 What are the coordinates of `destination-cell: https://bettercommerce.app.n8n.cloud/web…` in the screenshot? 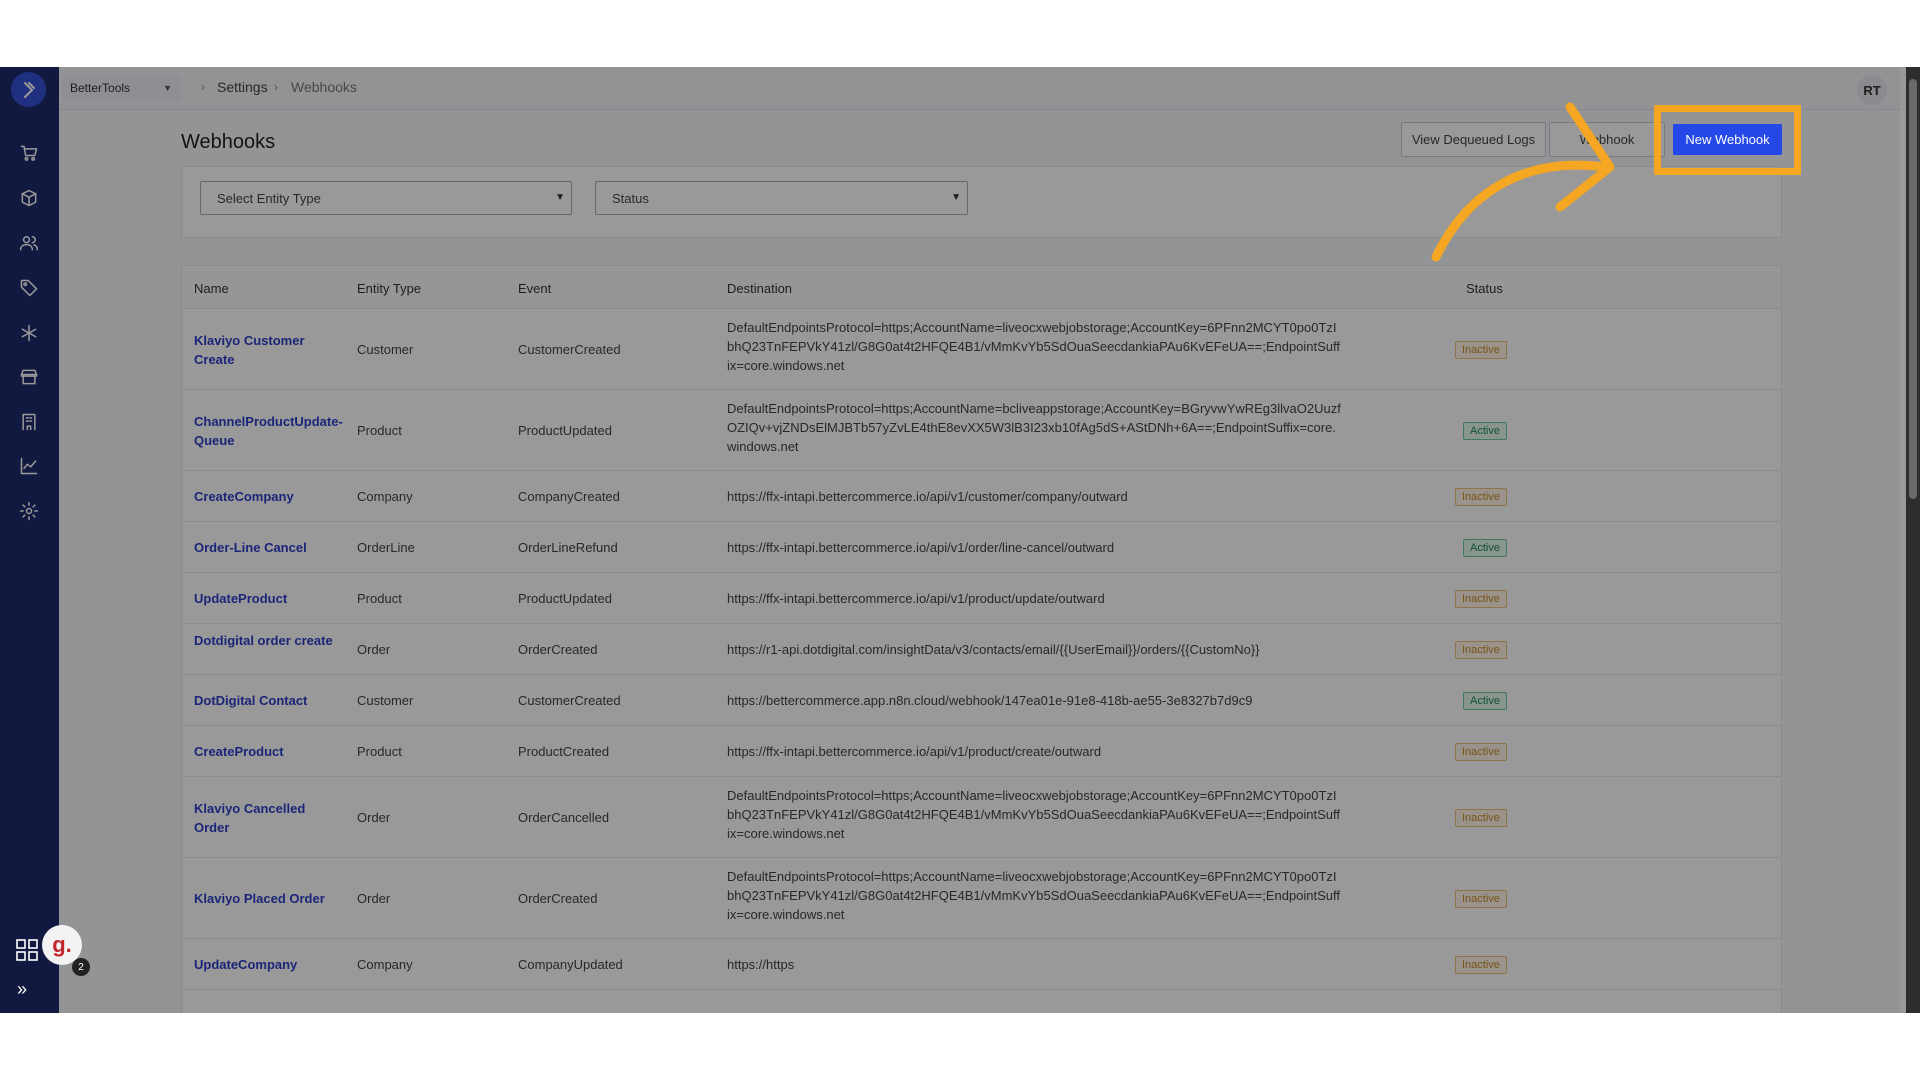 It's located at (990, 700).